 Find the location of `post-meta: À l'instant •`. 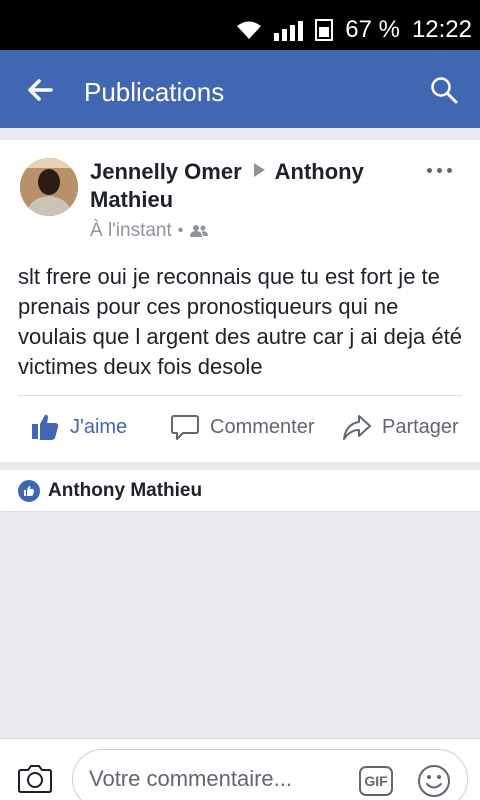

post-meta: À l'instant • is located at coordinates (149, 231).